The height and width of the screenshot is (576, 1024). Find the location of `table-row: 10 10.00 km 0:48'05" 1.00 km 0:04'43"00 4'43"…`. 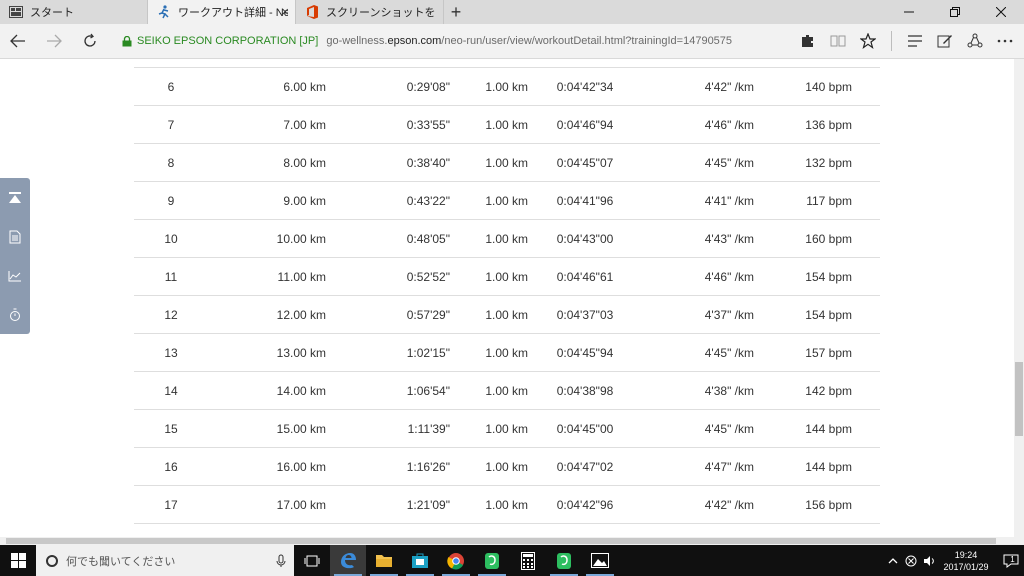

table-row: 10 10.00 km 0:48'05" 1.00 km 0:04'43"00 4'43"… is located at coordinates (517, 238).